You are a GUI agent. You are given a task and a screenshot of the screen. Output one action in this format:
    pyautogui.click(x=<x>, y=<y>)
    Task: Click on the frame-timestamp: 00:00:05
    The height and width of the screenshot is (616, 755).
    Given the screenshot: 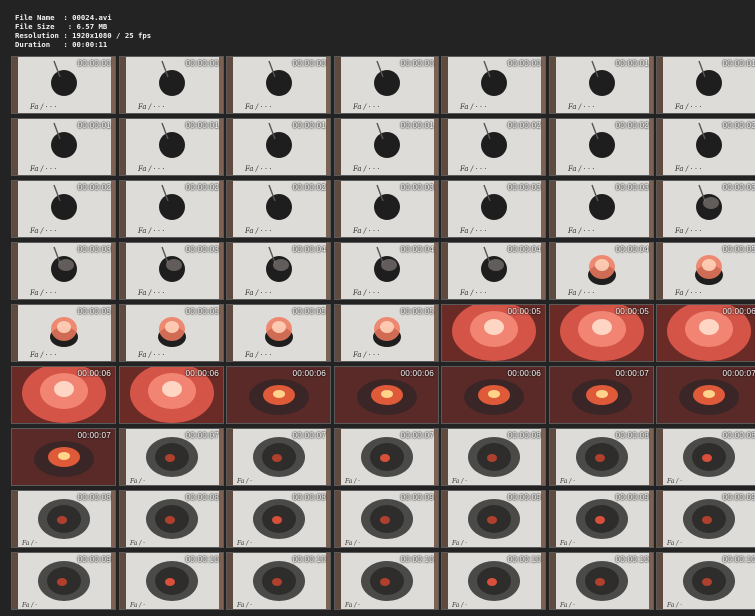 What is the action you would take?
    pyautogui.click(x=202, y=311)
    